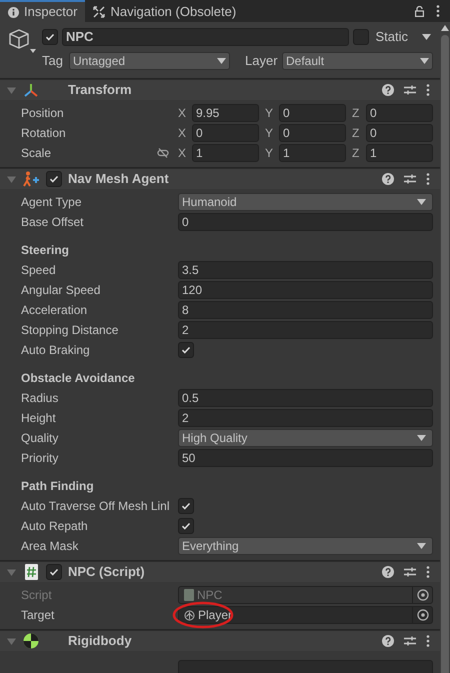 The height and width of the screenshot is (673, 450). What do you see at coordinates (391, 37) in the screenshot?
I see `static-label: Static` at bounding box center [391, 37].